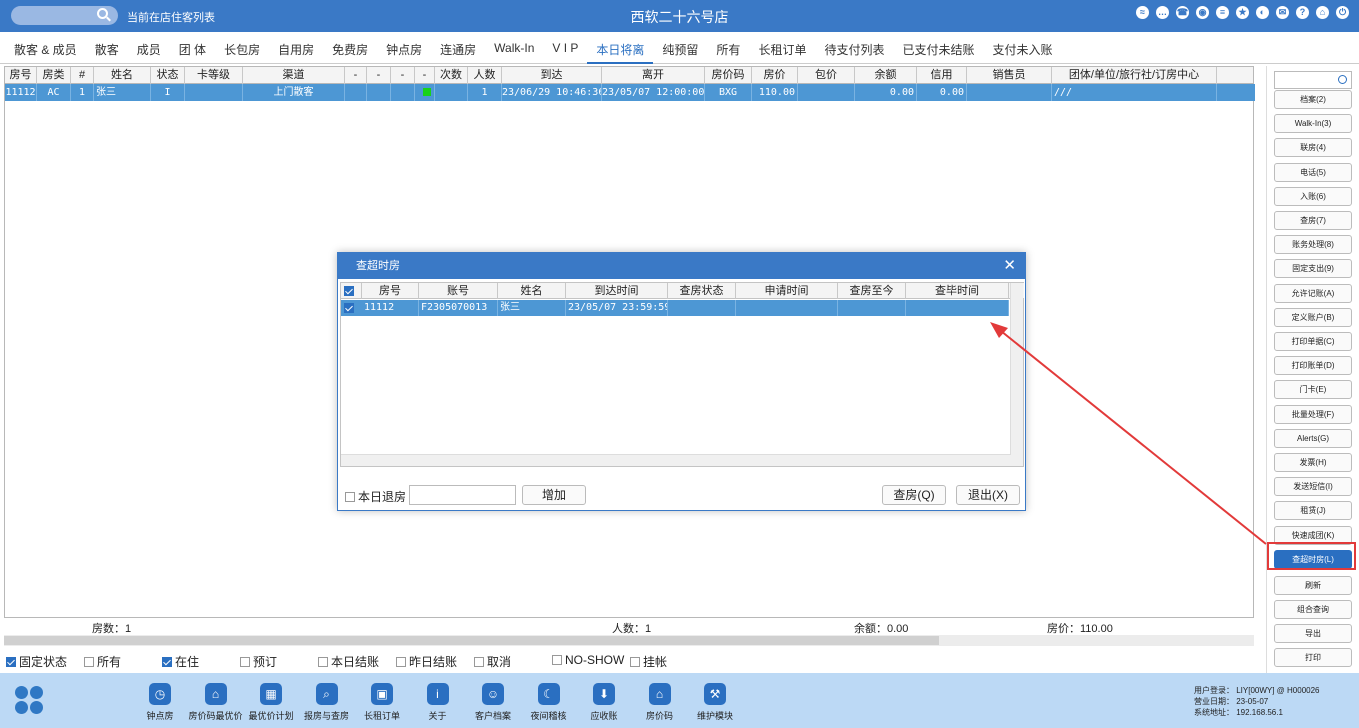 Image resolution: width=1359 pixels, height=728 pixels. What do you see at coordinates (1202, 12) in the screenshot?
I see `palette-icon: ◉` at bounding box center [1202, 12].